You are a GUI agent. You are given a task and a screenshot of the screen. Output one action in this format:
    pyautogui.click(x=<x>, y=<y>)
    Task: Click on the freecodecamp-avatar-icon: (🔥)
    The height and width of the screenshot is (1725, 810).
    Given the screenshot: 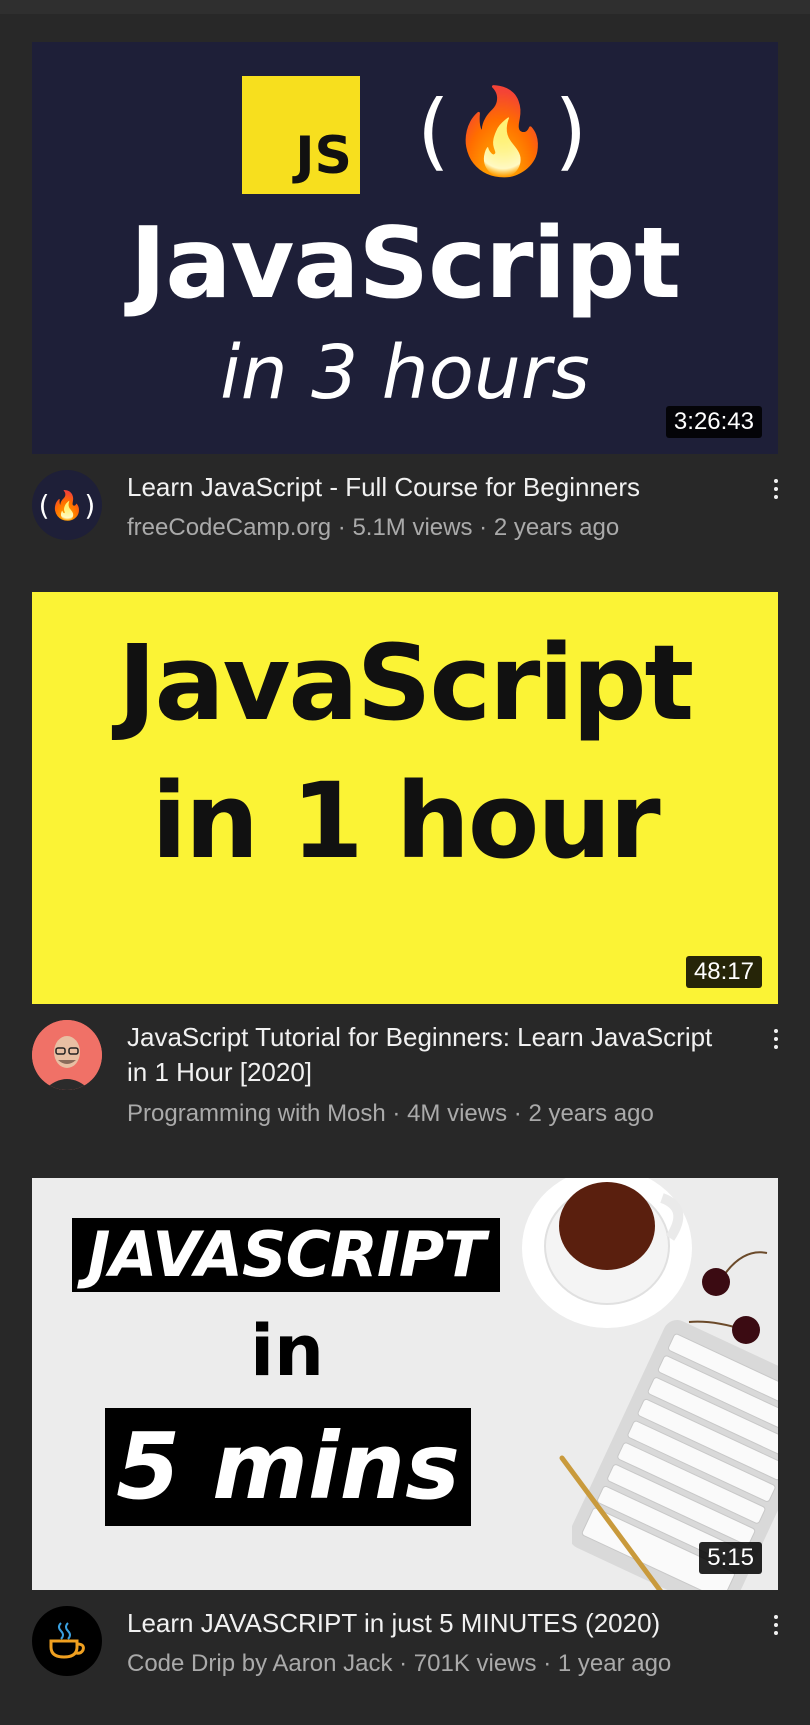 What is the action you would take?
    pyautogui.click(x=67, y=505)
    